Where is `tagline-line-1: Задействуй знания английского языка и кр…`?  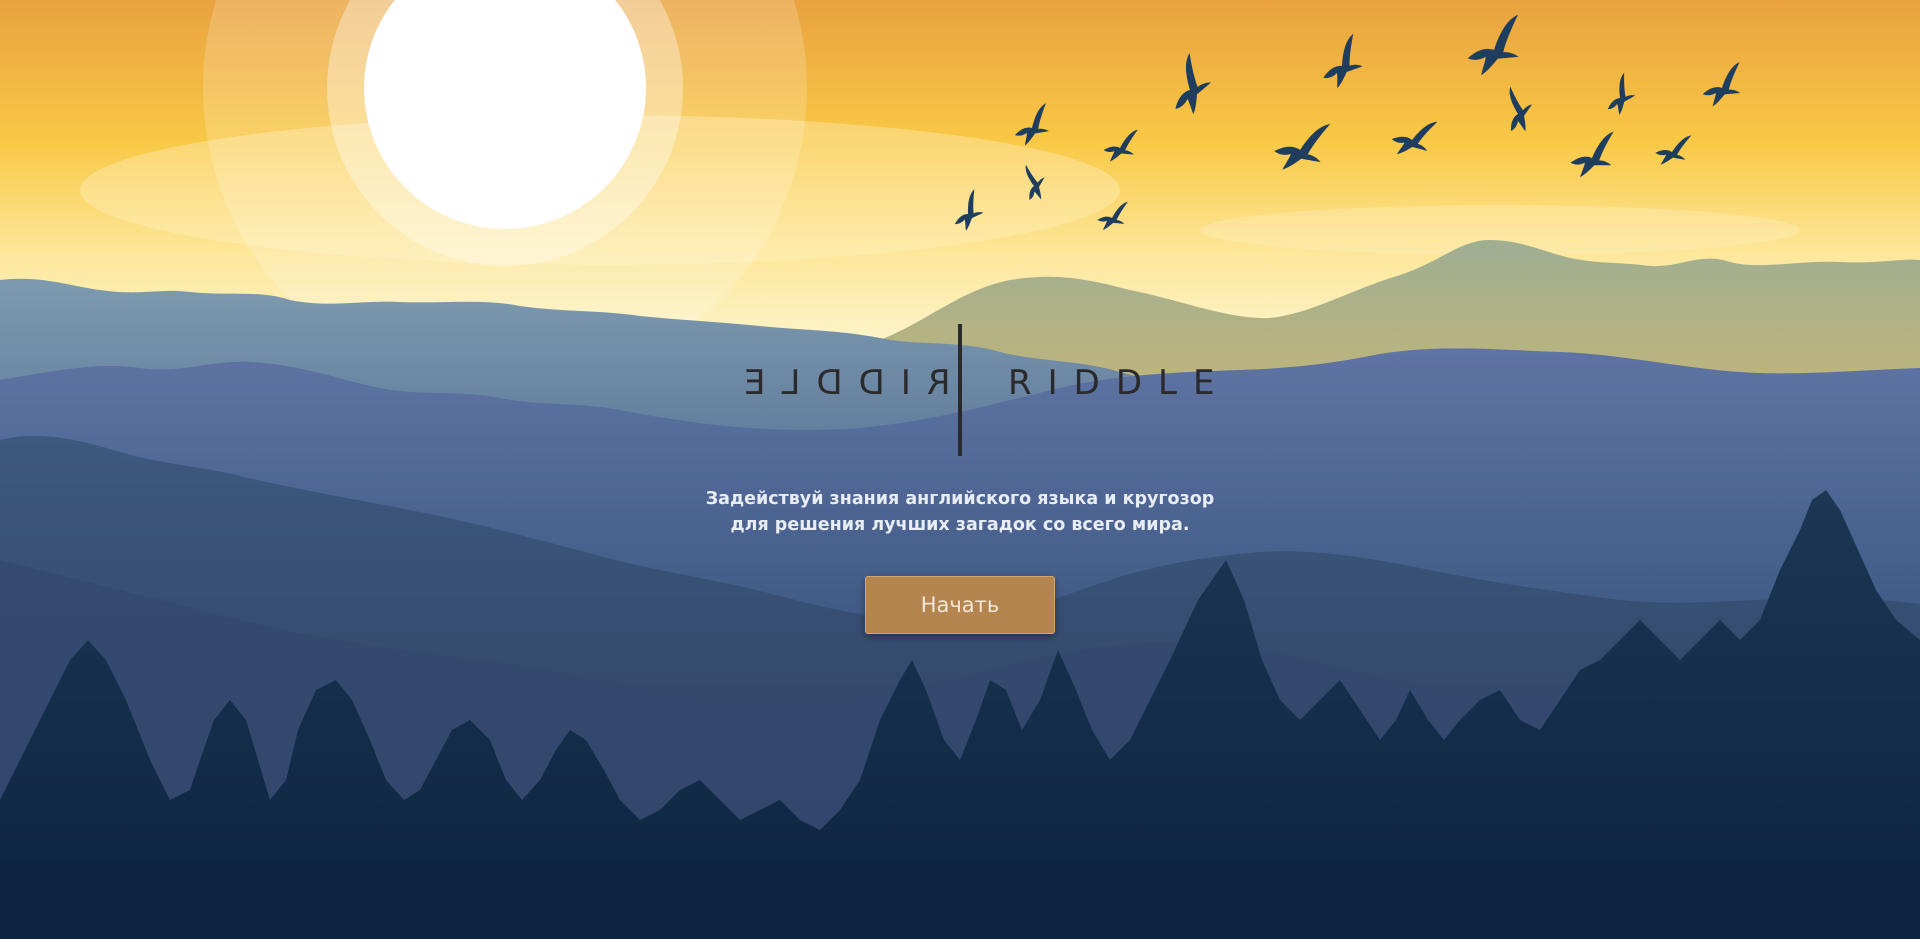
tagline-line-1: Задействуй знания английского языка и кр… is located at coordinates (960, 499).